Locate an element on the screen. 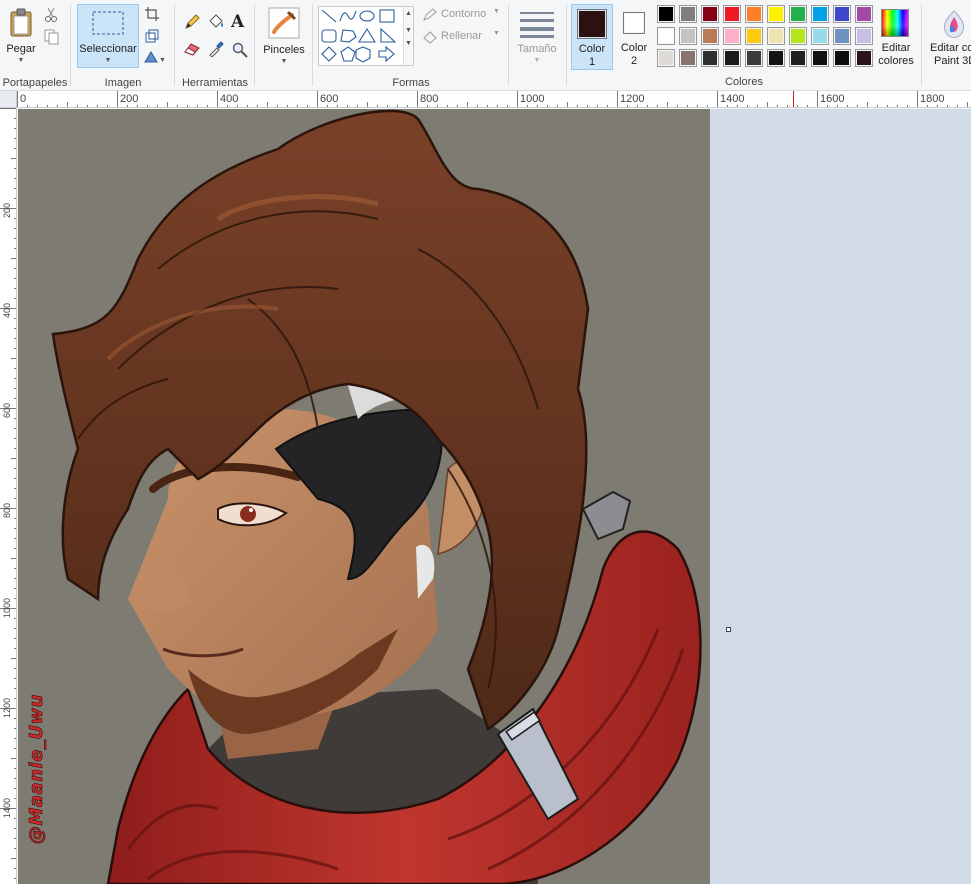 Image resolution: width=971 pixels, height=884 pixels. triangle-shape-icon is located at coordinates (367, 35).